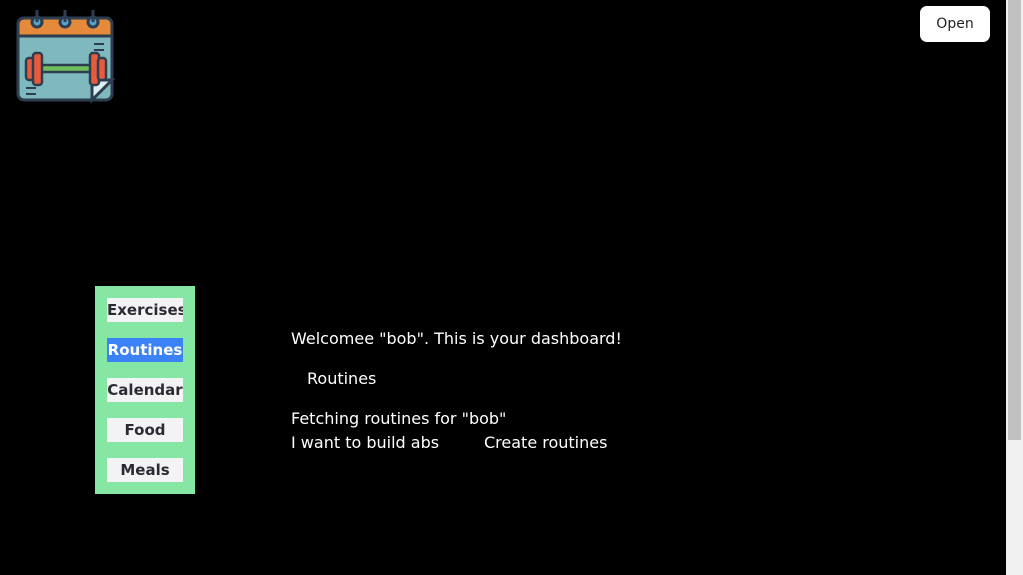 The image size is (1023, 575). Describe the element at coordinates (145, 430) in the screenshot. I see `sidebar-item-food: Food` at that location.